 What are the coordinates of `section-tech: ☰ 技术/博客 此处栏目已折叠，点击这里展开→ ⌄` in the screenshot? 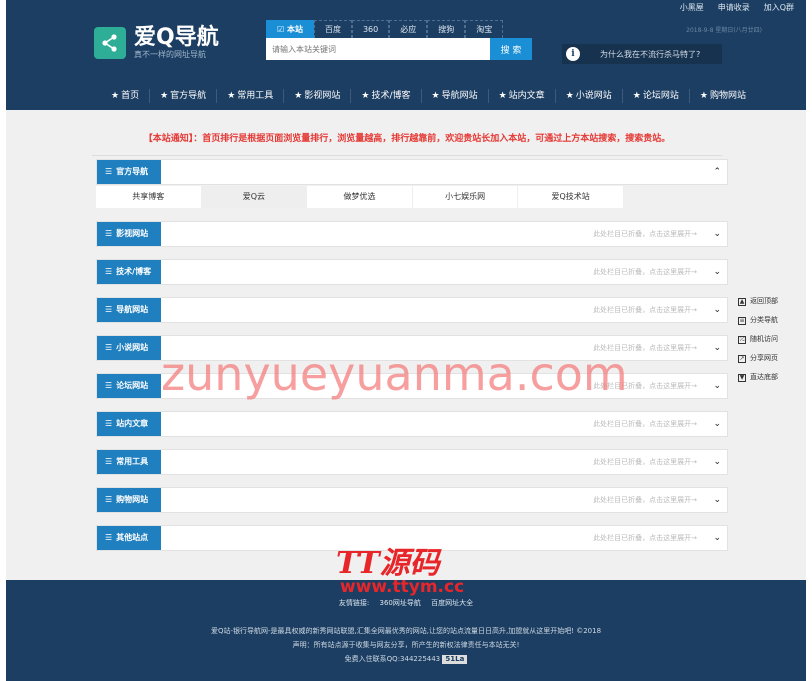 It's located at (412, 272).